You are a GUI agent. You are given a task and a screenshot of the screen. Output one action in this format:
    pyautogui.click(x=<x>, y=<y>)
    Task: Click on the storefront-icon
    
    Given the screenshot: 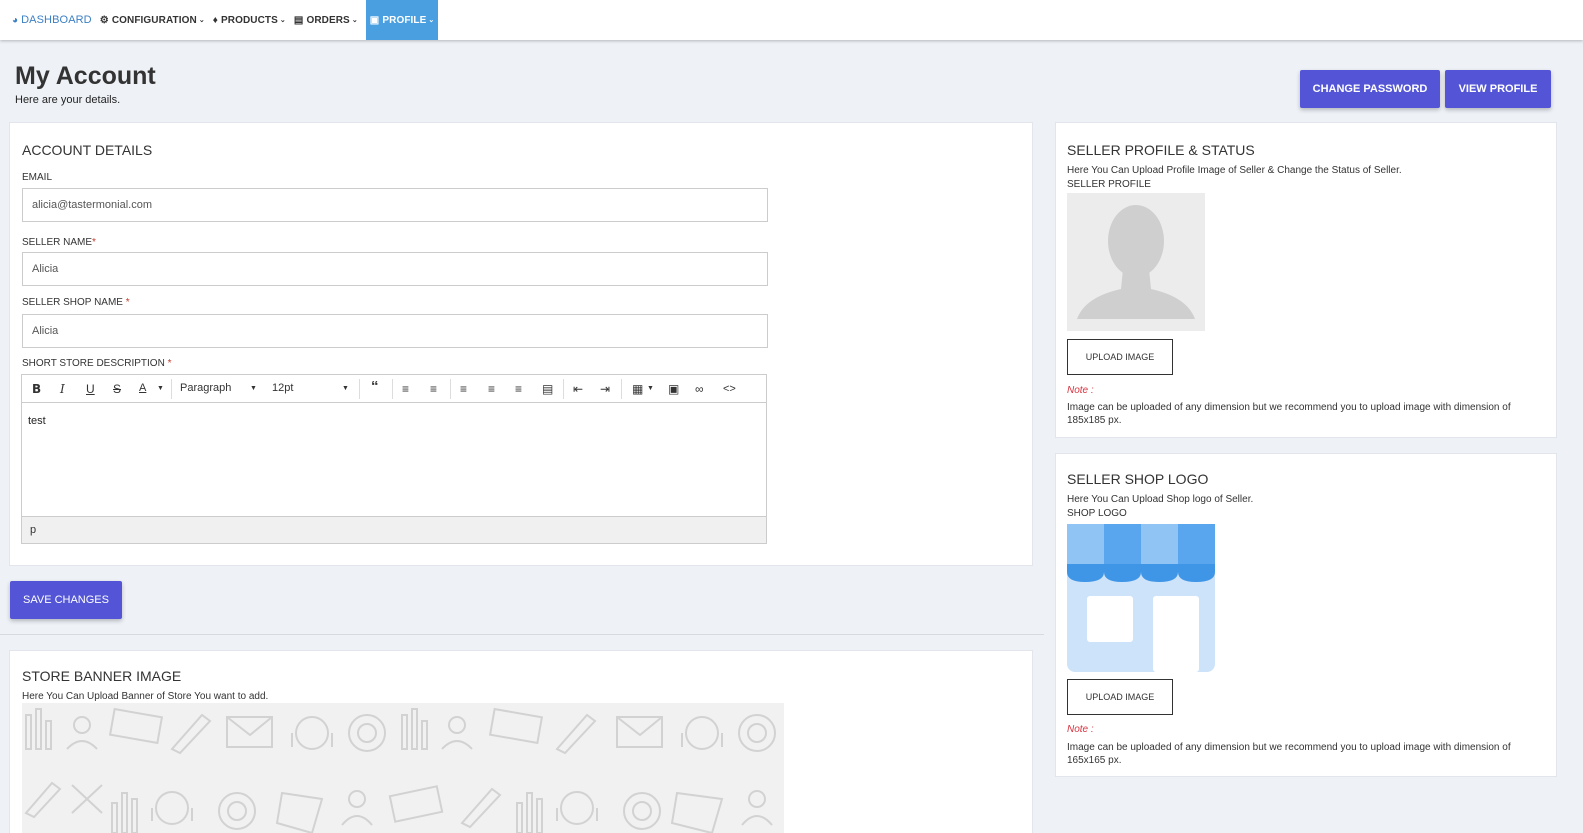 What is the action you would take?
    pyautogui.click(x=1141, y=598)
    